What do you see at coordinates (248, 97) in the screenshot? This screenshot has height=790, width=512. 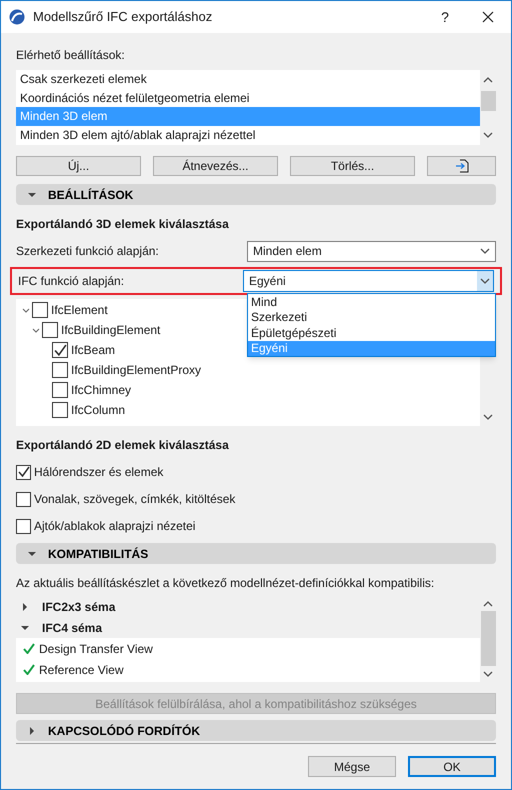 I see `list-item: Koordinációs nézet felületgeometria elemei` at bounding box center [248, 97].